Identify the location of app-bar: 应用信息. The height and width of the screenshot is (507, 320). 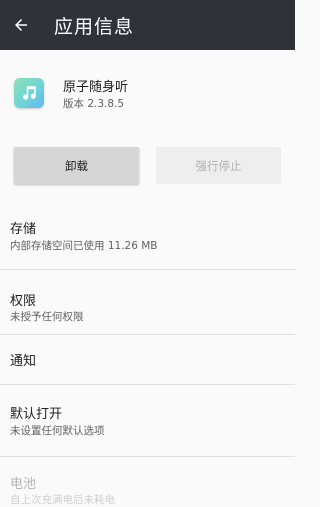
(147, 25).